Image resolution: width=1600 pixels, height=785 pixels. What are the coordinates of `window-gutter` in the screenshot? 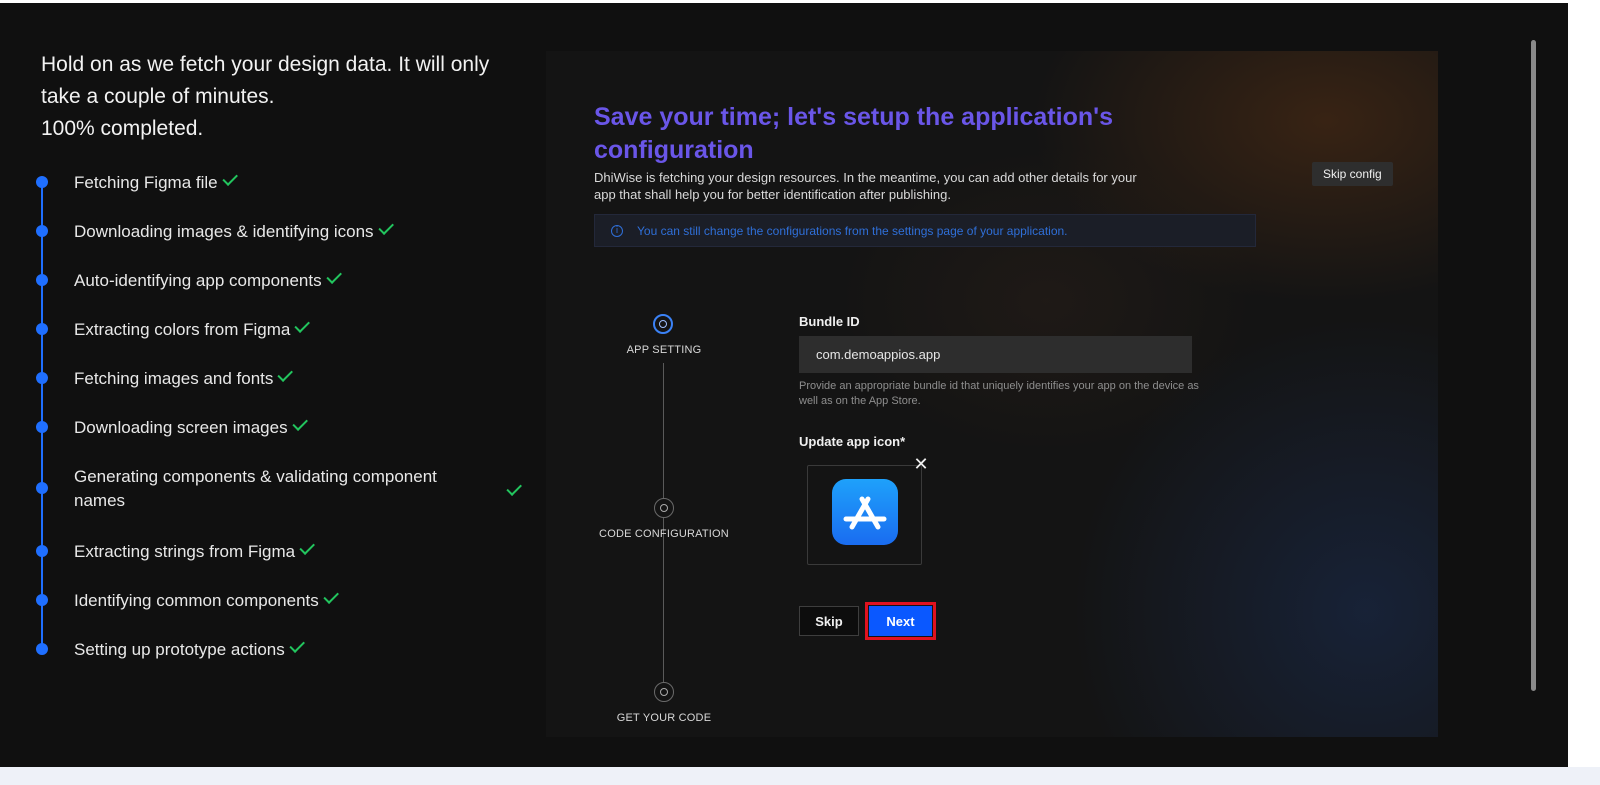 It's located at (1584, 392).